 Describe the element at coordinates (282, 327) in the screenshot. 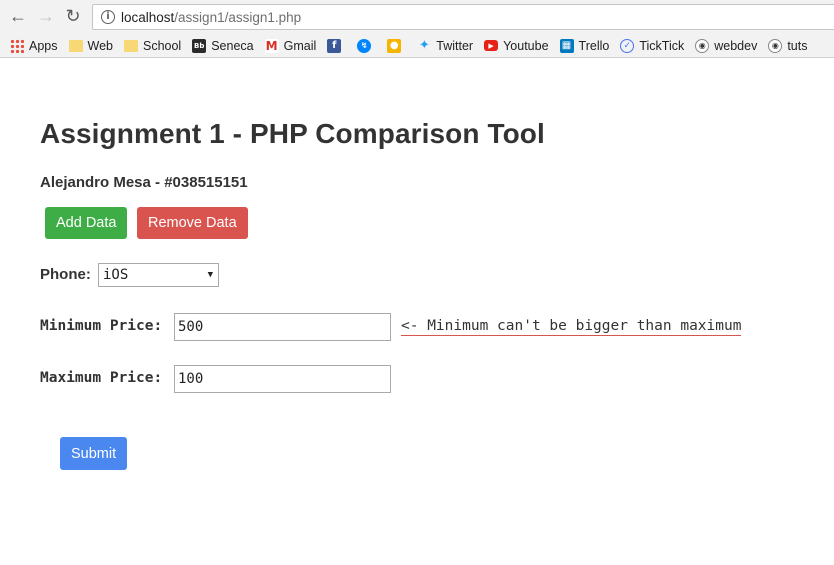

I see `minimum-price-input` at that location.